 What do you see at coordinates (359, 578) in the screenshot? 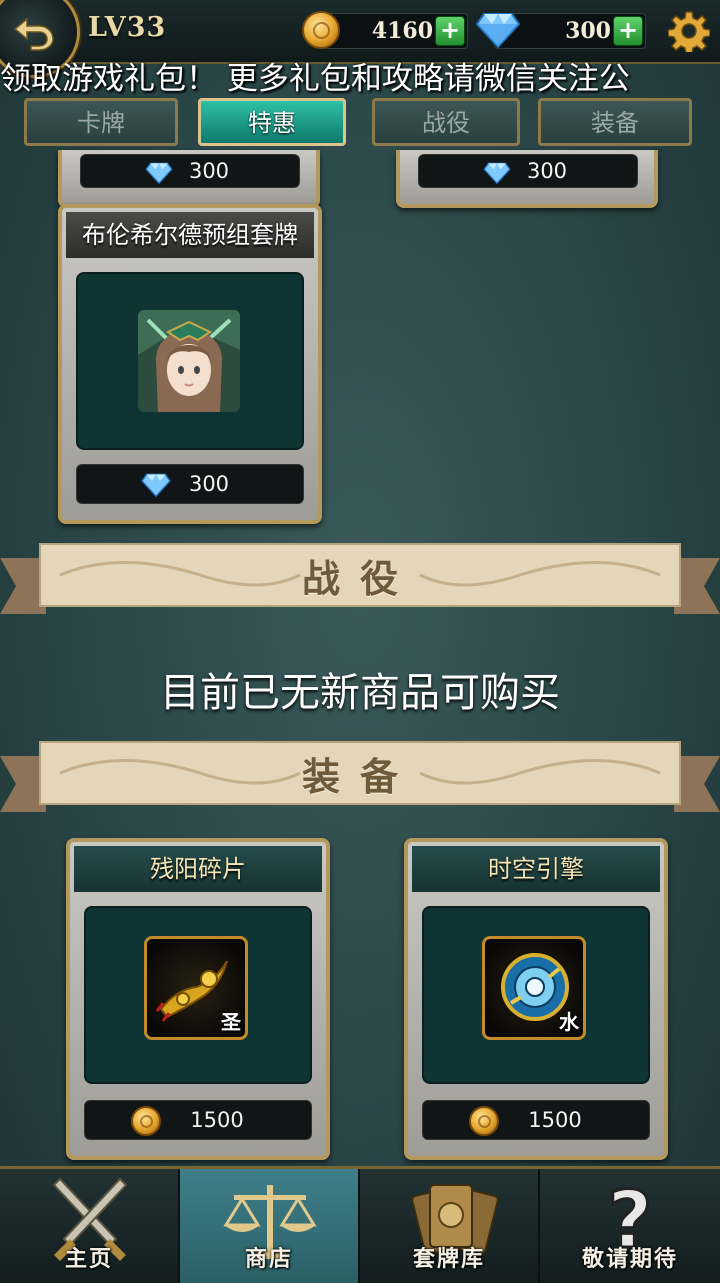
I see `section-title: 战役` at bounding box center [359, 578].